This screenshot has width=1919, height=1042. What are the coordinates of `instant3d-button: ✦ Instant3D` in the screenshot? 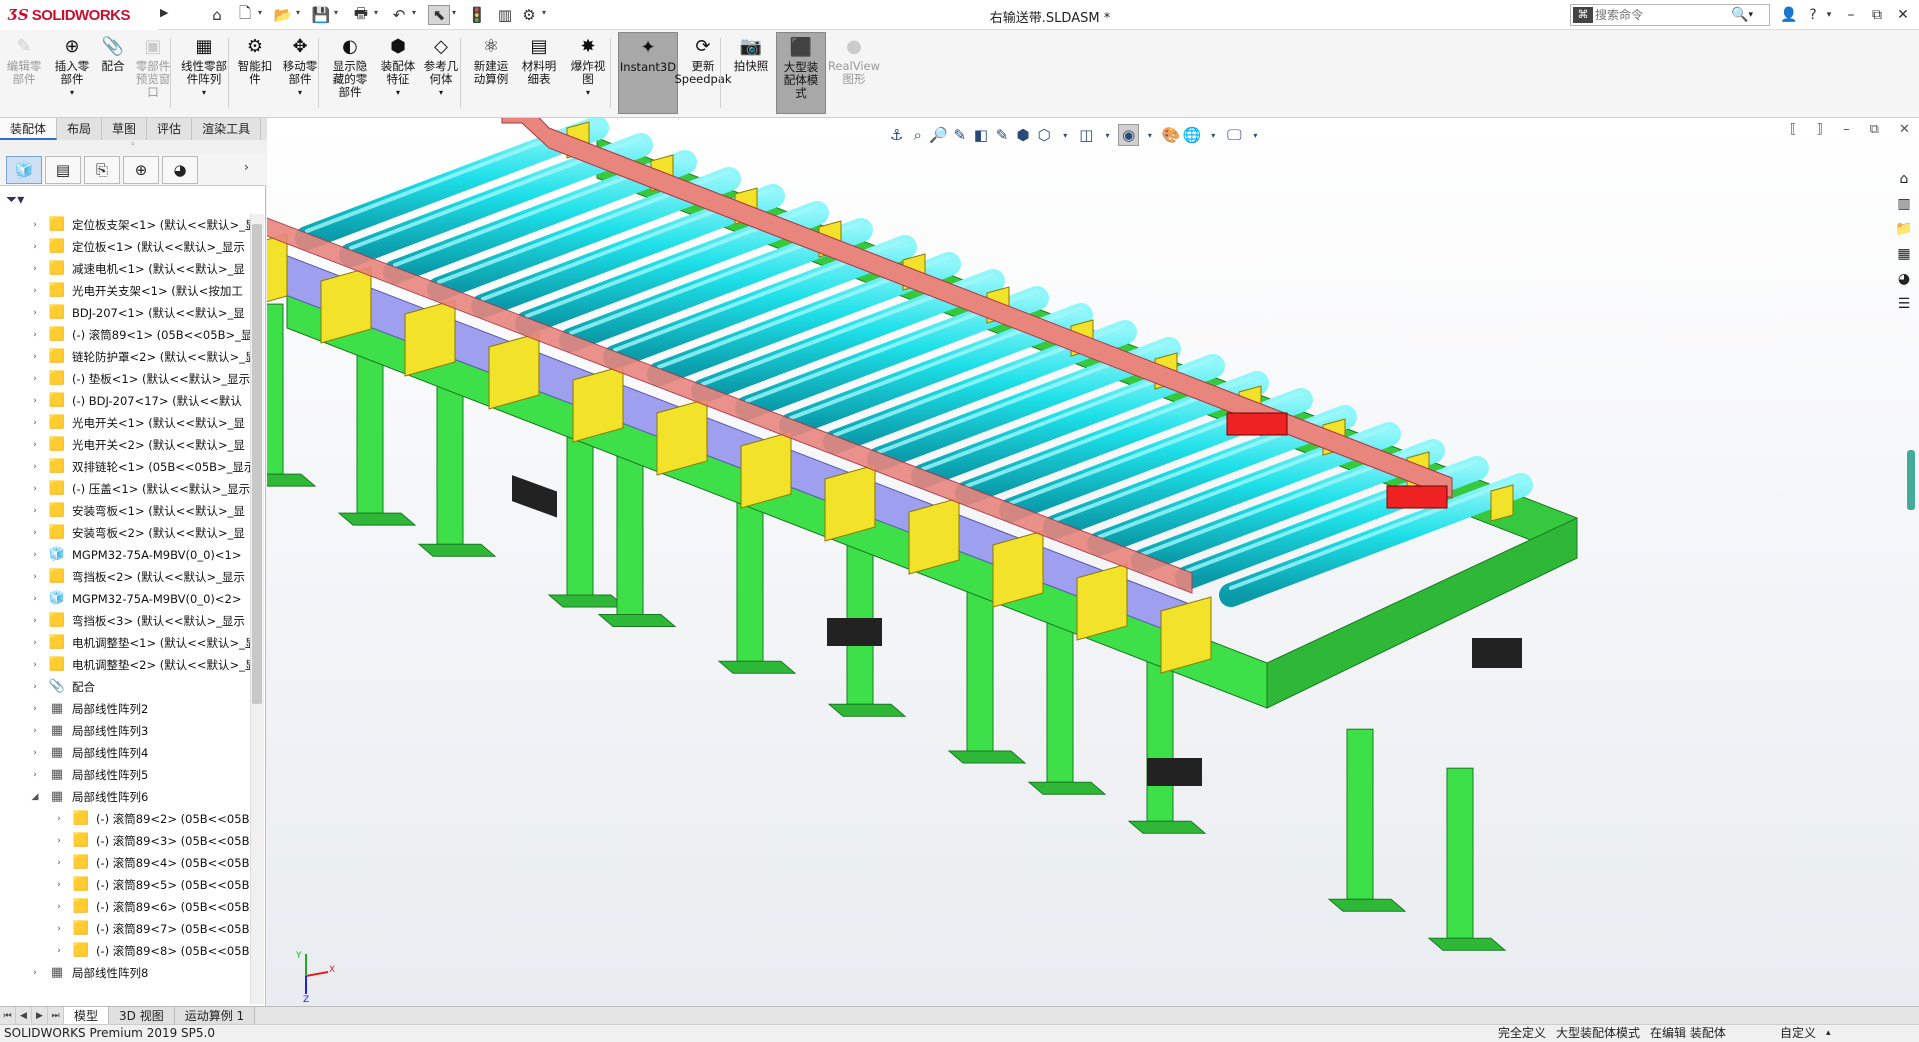 It's located at (648, 73).